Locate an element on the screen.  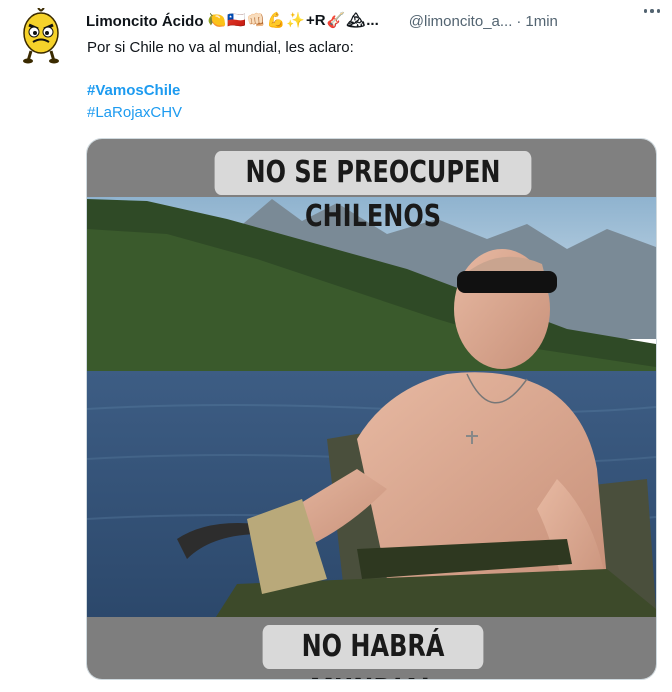
flexed-biceps-emoji-icon: 💪 is located at coordinates (276, 20).